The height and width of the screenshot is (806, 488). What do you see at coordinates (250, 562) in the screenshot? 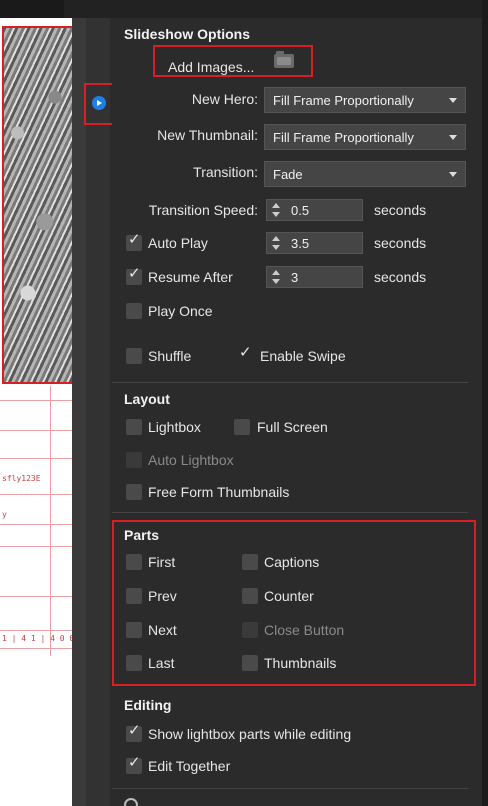
I see `captions-checkbox` at bounding box center [250, 562].